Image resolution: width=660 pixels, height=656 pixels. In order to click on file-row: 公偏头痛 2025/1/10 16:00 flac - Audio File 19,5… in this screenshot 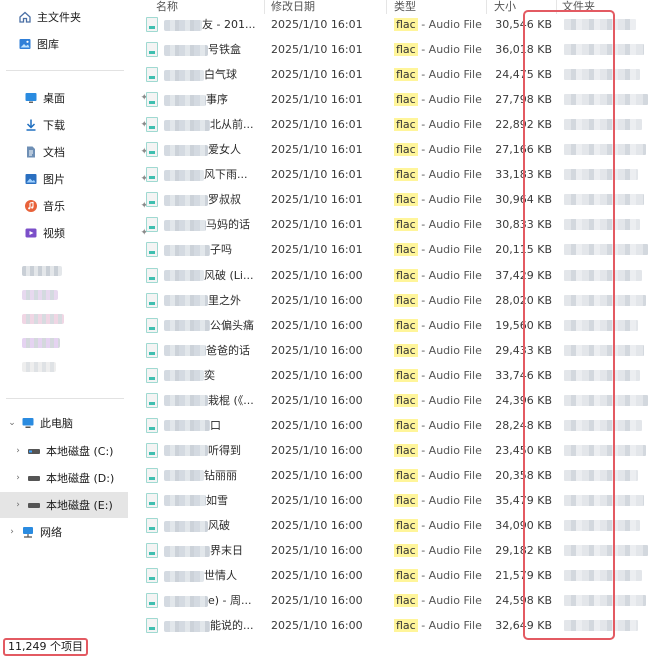, I will do `click(399, 325)`.